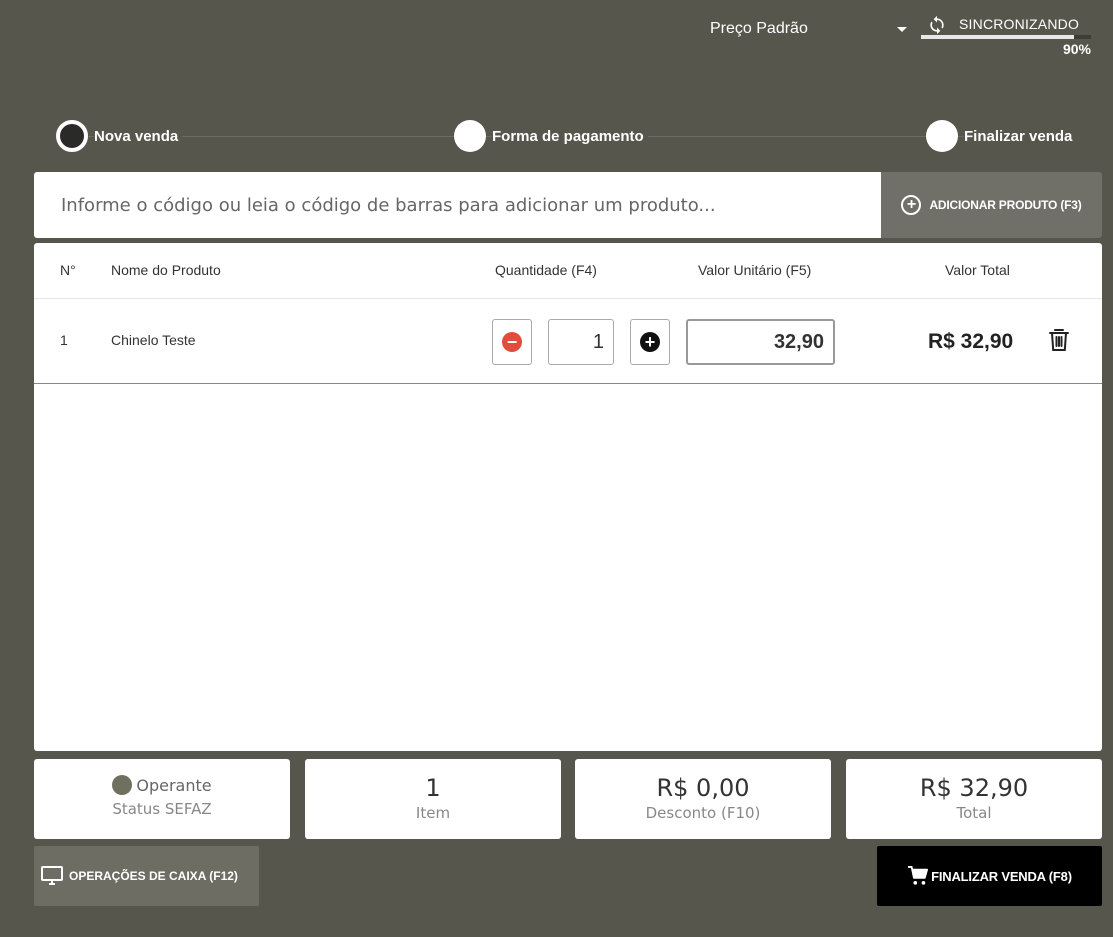  Describe the element at coordinates (1059, 340) in the screenshot. I see `trash-icon` at that location.